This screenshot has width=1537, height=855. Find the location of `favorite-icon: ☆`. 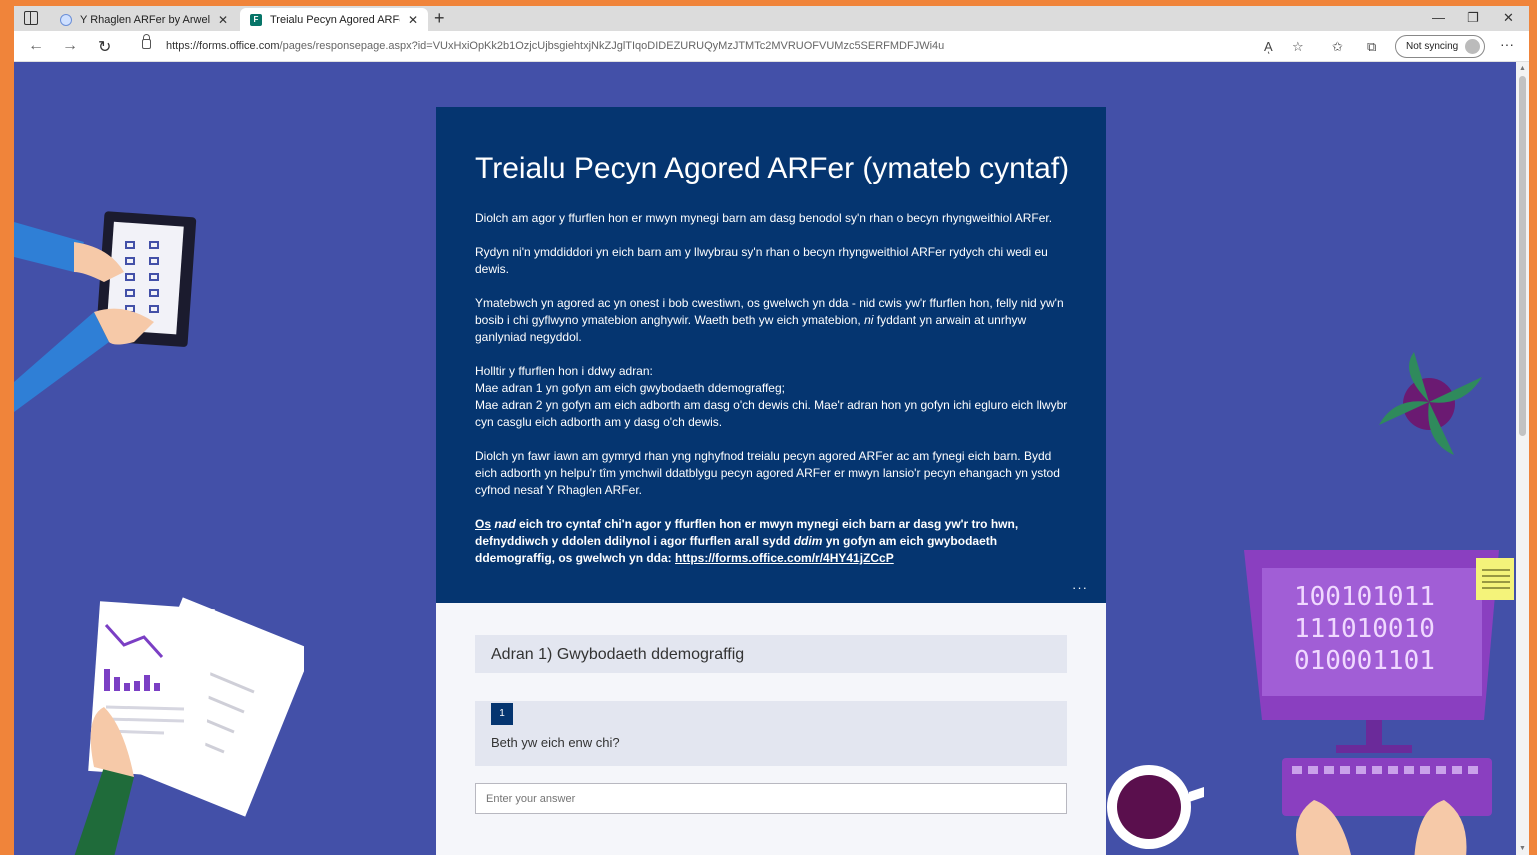

favorite-icon: ☆ is located at coordinates (1298, 47).